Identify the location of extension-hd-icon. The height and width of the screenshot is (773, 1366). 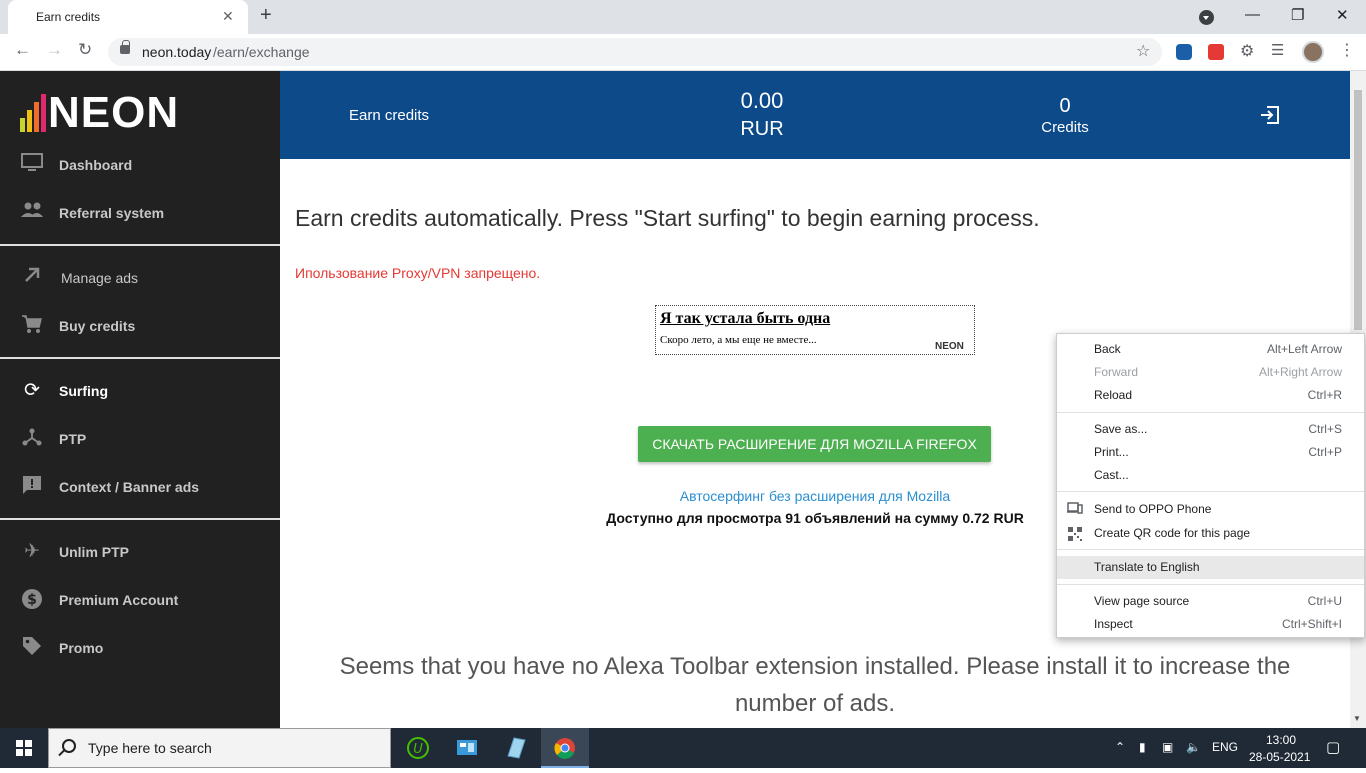
(1216, 52).